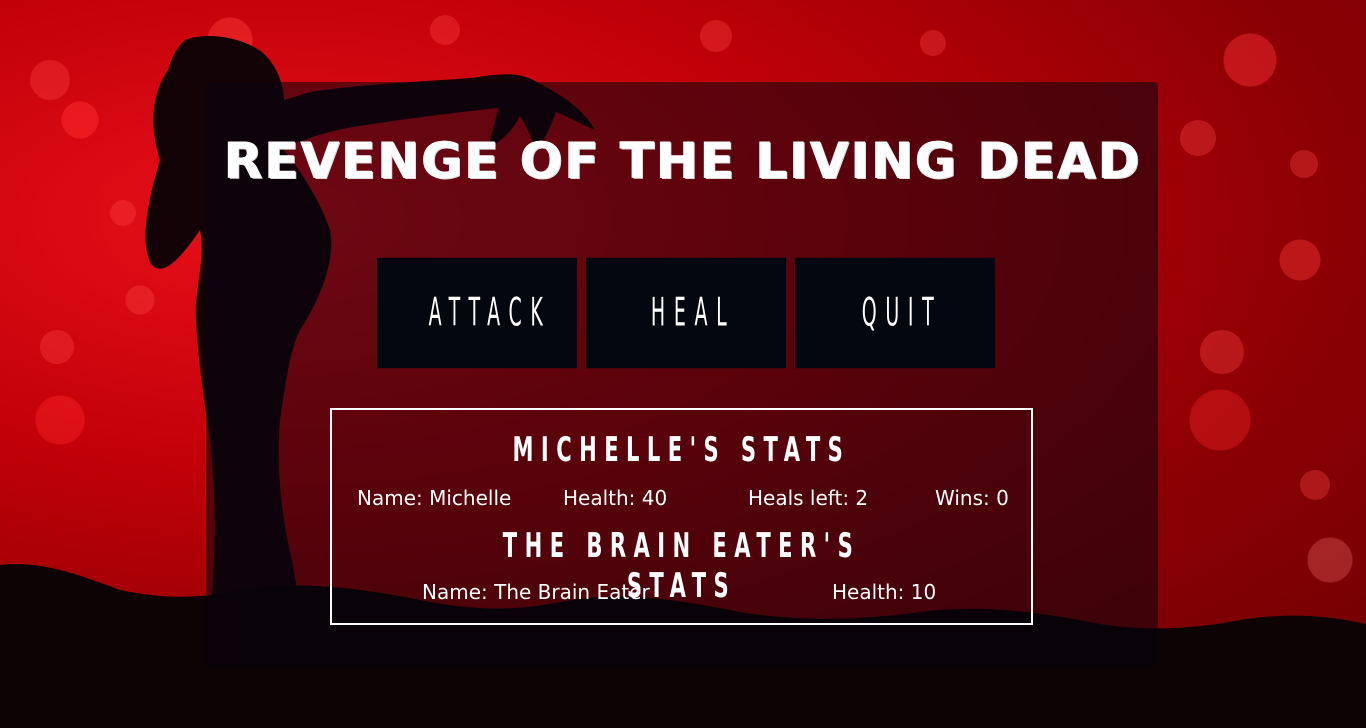 This screenshot has height=728, width=1366. I want to click on attack-button: ATTACK, so click(477, 313).